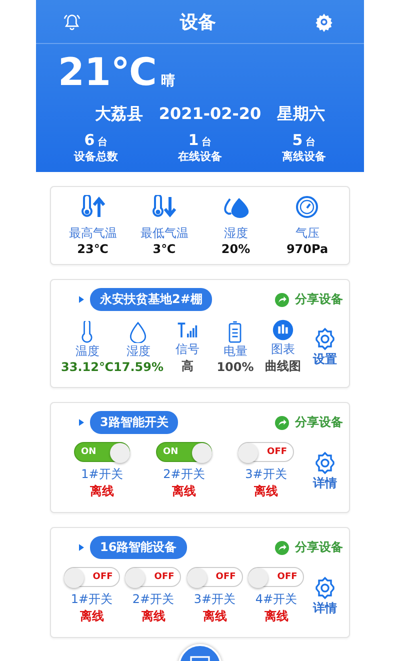  I want to click on thermometer-down-icon, so click(164, 207).